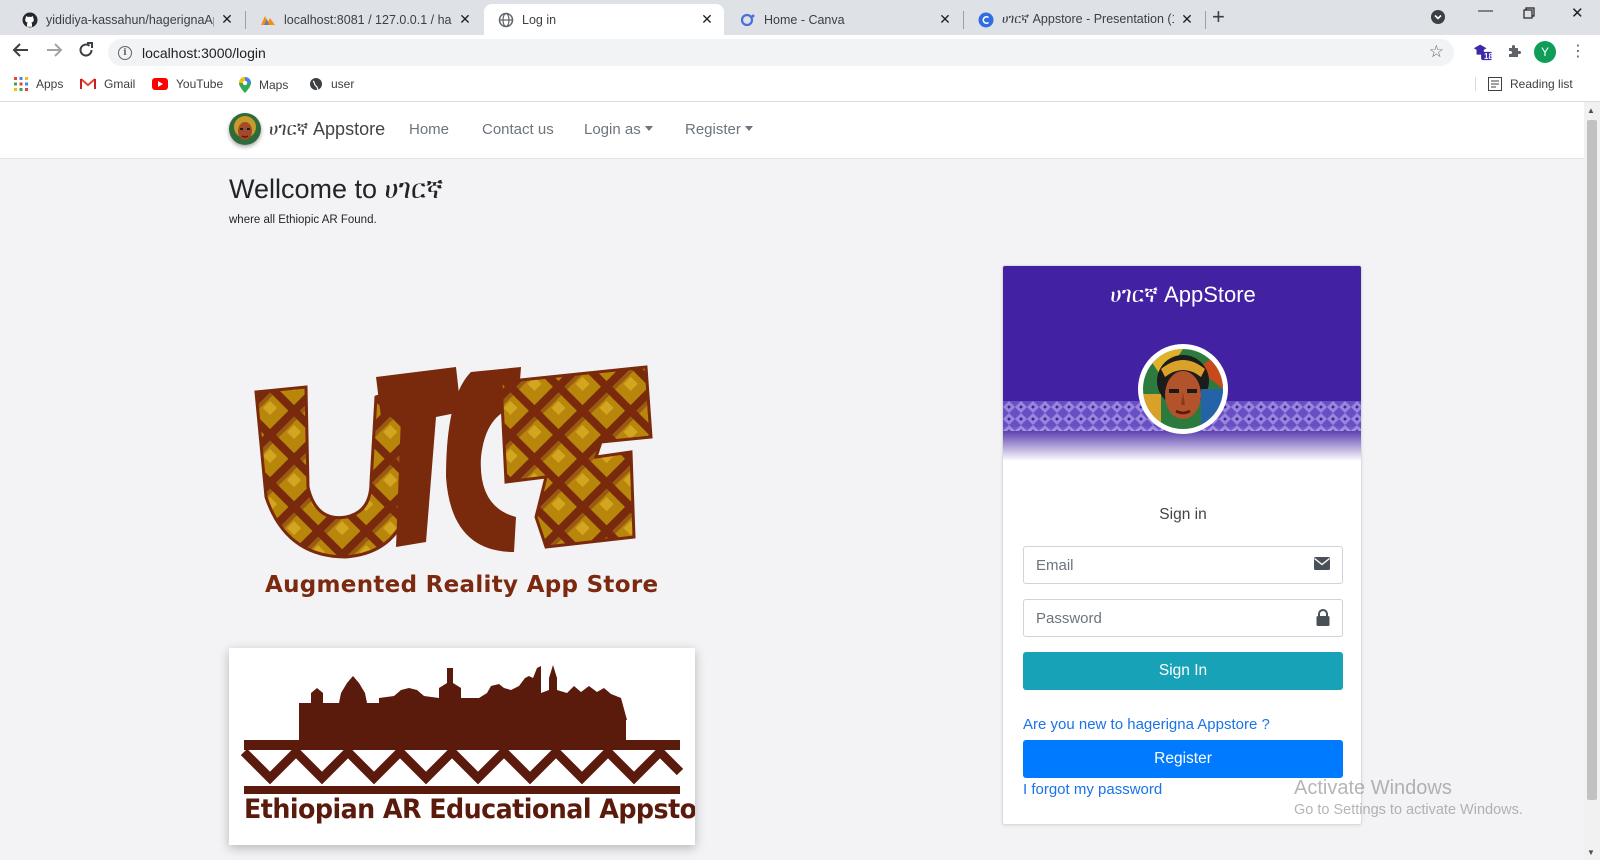 Image resolution: width=1600 pixels, height=860 pixels. I want to click on extension-icon: 18, so click(1482, 51).